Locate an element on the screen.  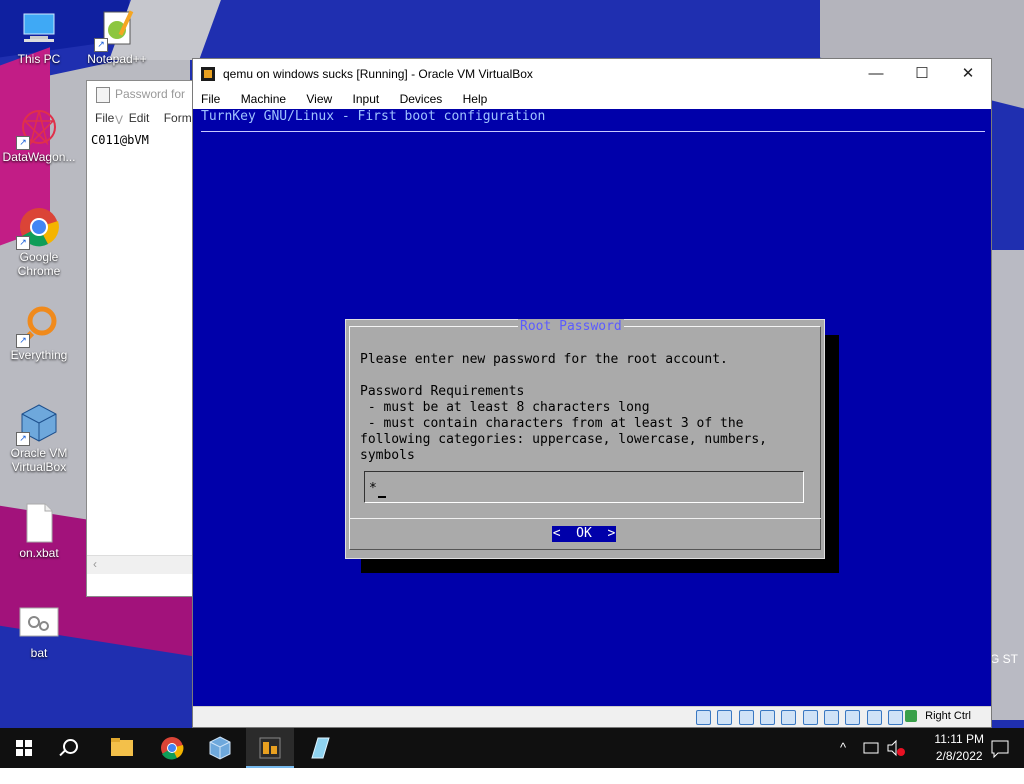
text-cursor is located at coordinates (382, 497).